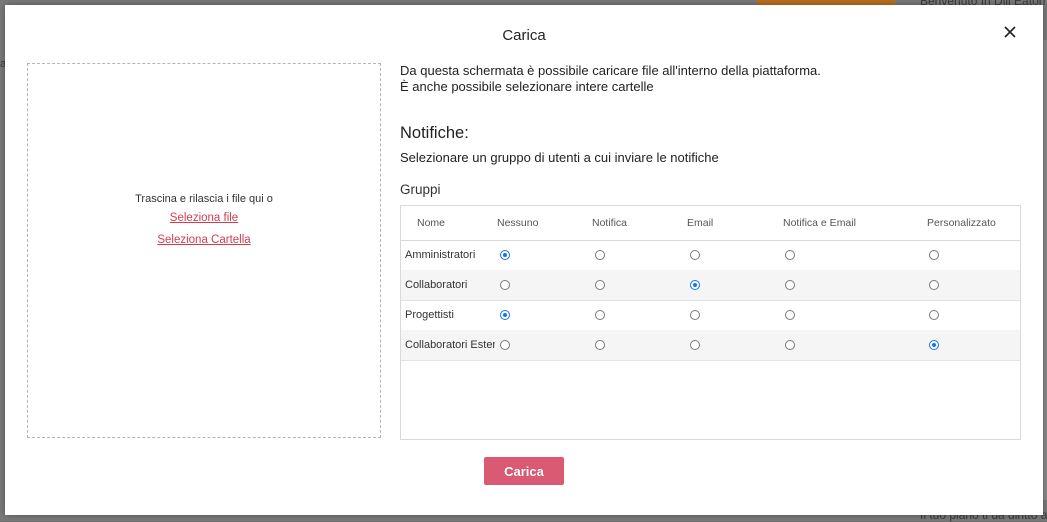 The image size is (1047, 522). I want to click on table-row: Progettisti, so click(710, 315).